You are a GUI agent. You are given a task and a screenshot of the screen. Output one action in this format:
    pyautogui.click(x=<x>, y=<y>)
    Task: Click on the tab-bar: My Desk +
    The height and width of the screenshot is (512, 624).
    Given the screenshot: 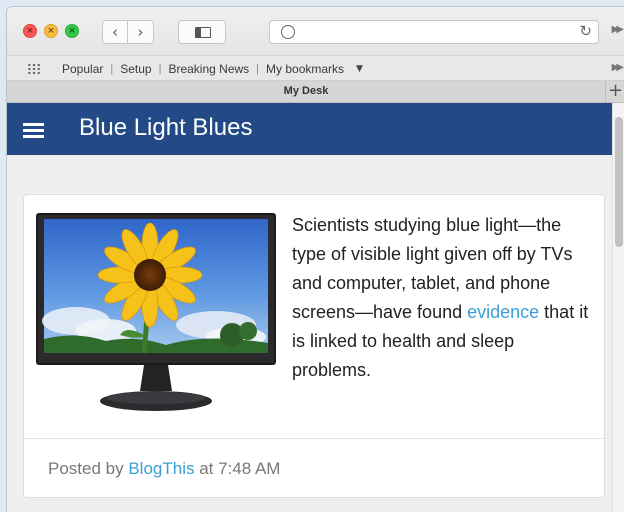 What is the action you would take?
    pyautogui.click(x=315, y=92)
    